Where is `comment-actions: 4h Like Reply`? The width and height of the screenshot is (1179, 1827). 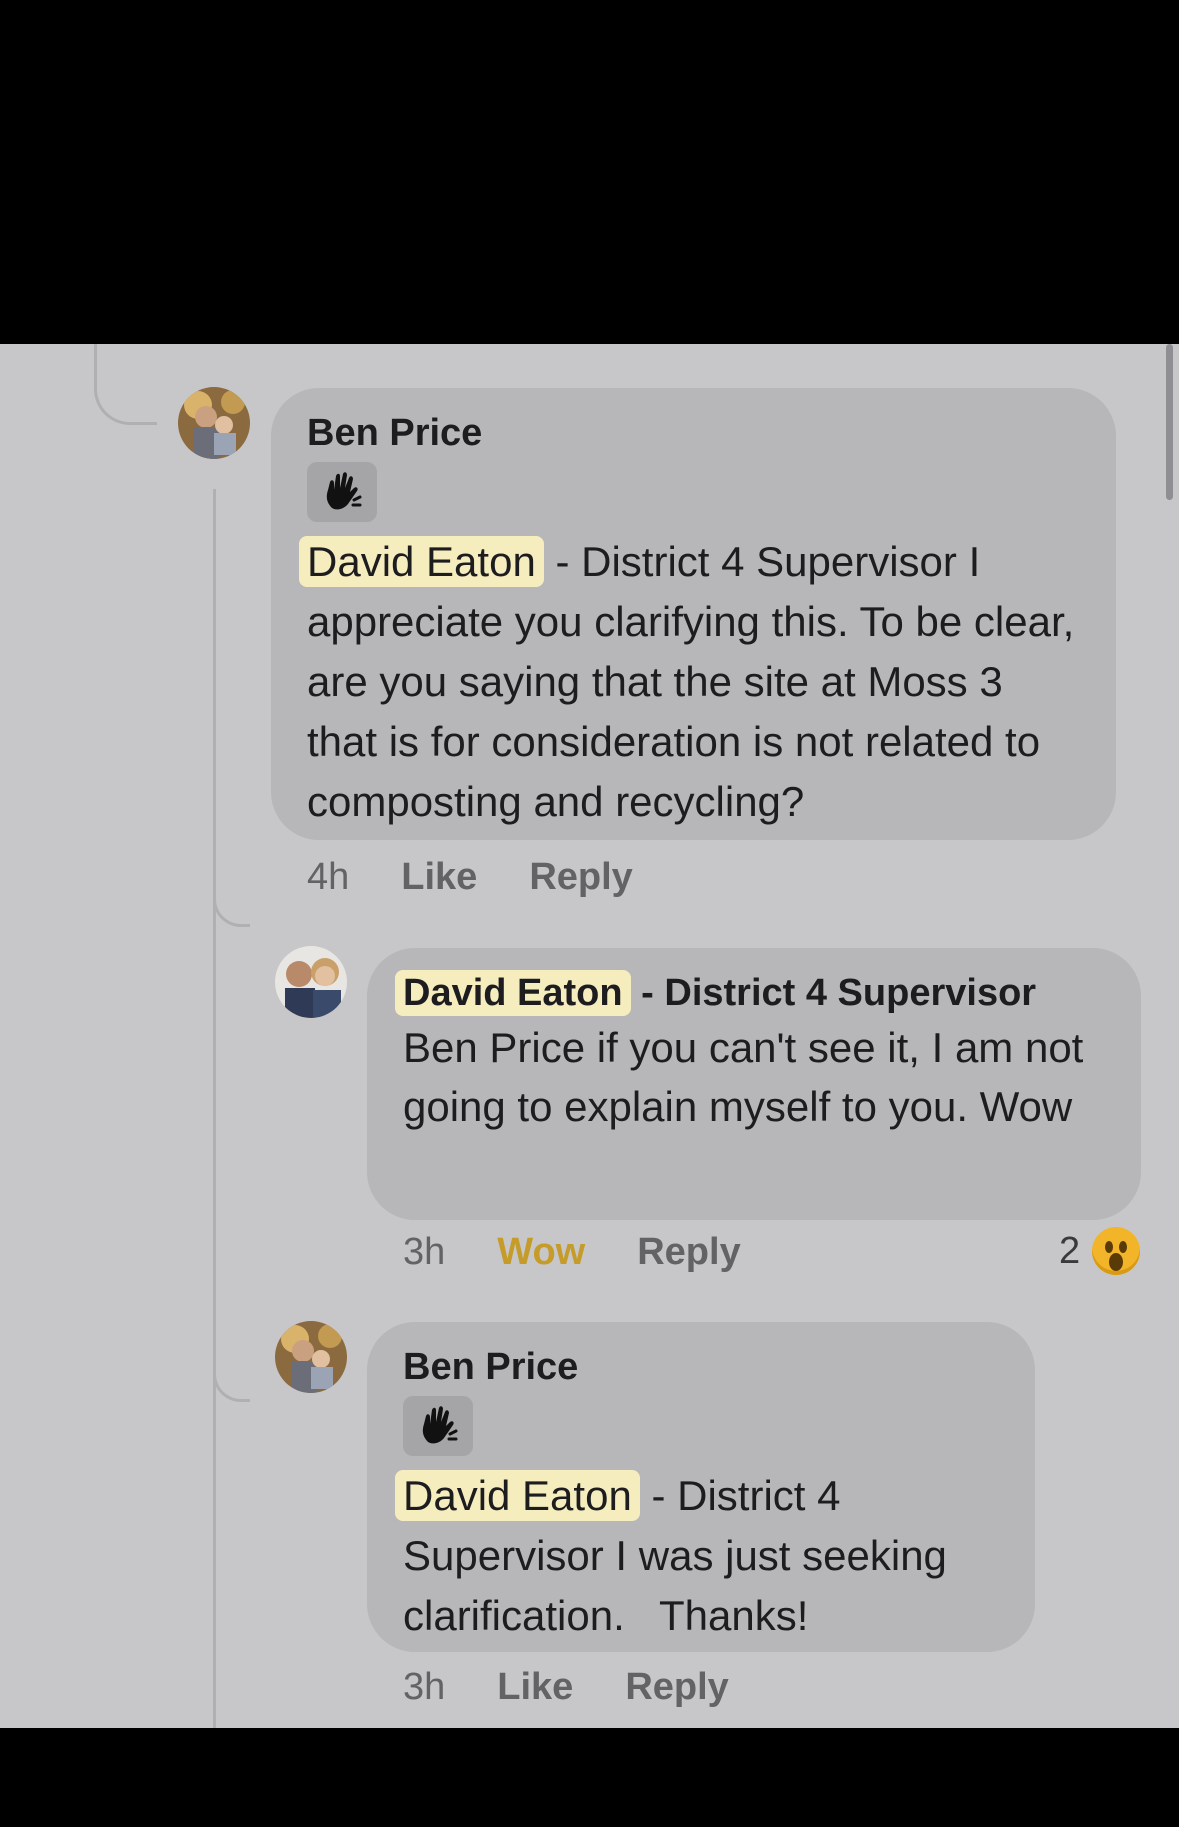 comment-actions: 4h Like Reply is located at coordinates (496, 877).